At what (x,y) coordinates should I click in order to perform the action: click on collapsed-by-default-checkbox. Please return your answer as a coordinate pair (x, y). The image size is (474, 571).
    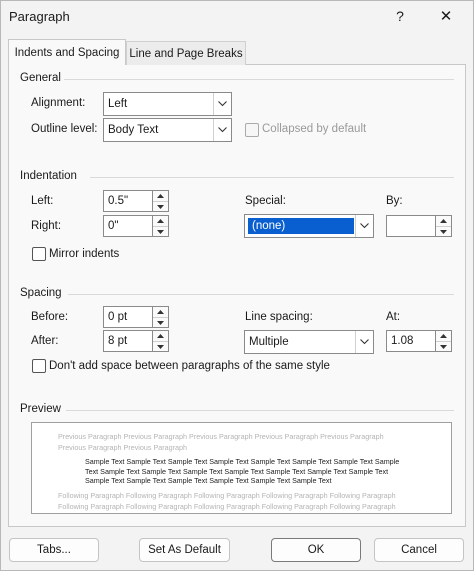
    Looking at the image, I should click on (252, 130).